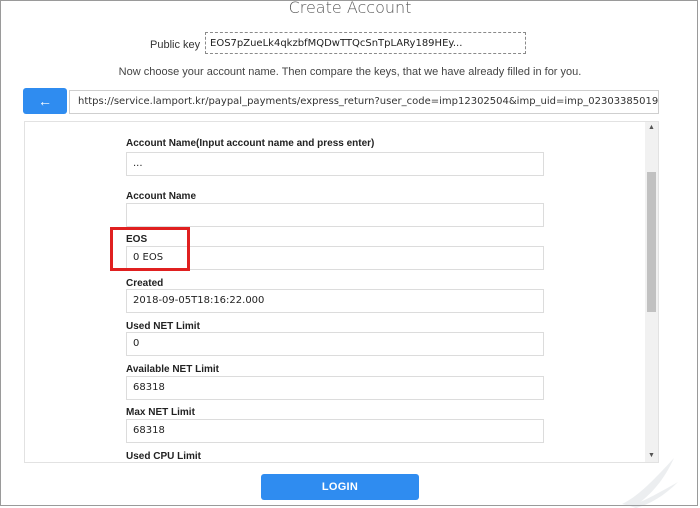 Image resolution: width=700 pixels, height=508 pixels. I want to click on public-key-label: Public key, so click(175, 45).